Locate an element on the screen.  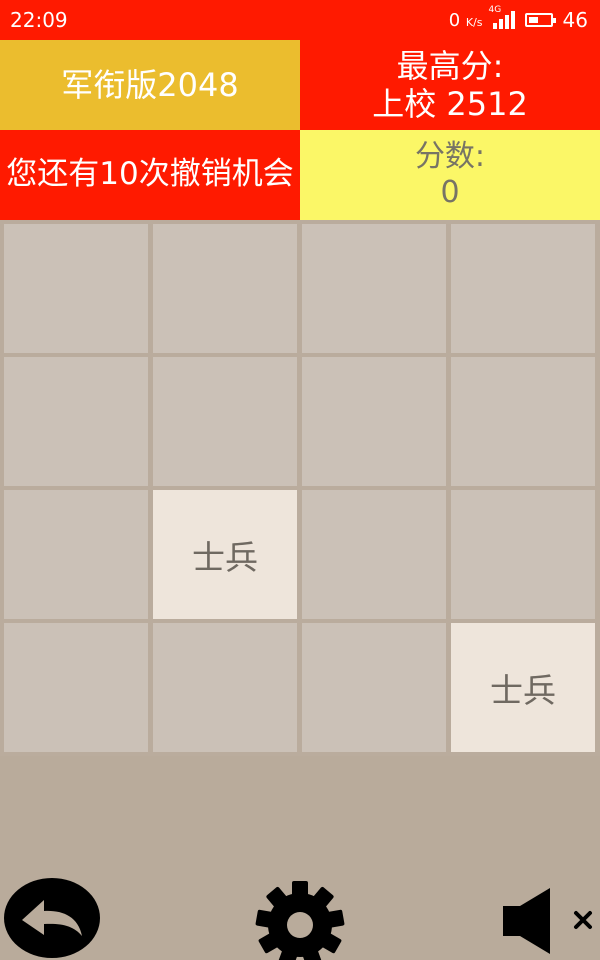
net-speed: 0 K/s is located at coordinates (466, 20).